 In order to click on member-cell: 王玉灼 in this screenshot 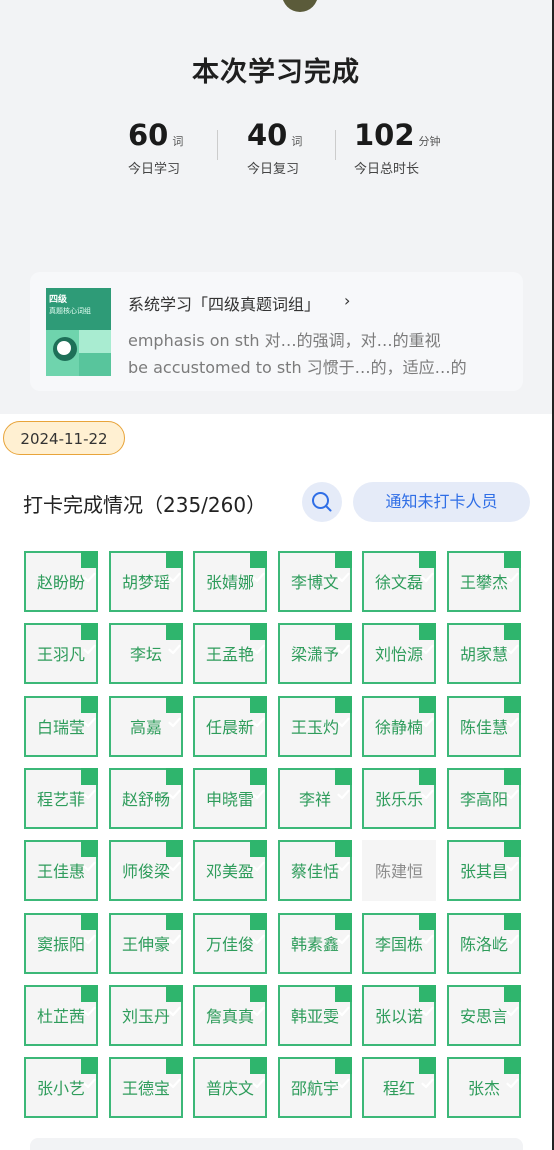, I will do `click(315, 726)`.